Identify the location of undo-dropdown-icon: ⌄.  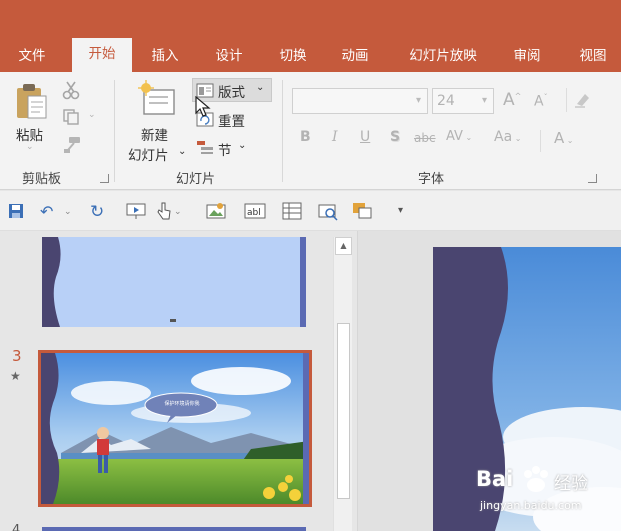
(68, 212).